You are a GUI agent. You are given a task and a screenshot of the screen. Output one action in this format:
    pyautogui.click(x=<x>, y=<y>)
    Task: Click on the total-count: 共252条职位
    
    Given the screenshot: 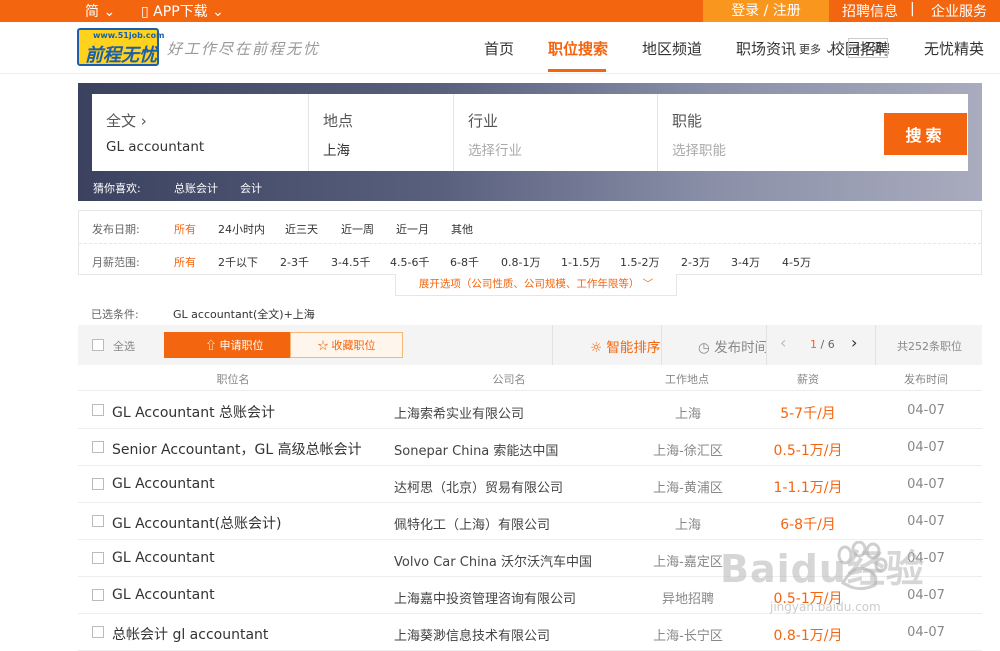 What is the action you would take?
    pyautogui.click(x=929, y=346)
    